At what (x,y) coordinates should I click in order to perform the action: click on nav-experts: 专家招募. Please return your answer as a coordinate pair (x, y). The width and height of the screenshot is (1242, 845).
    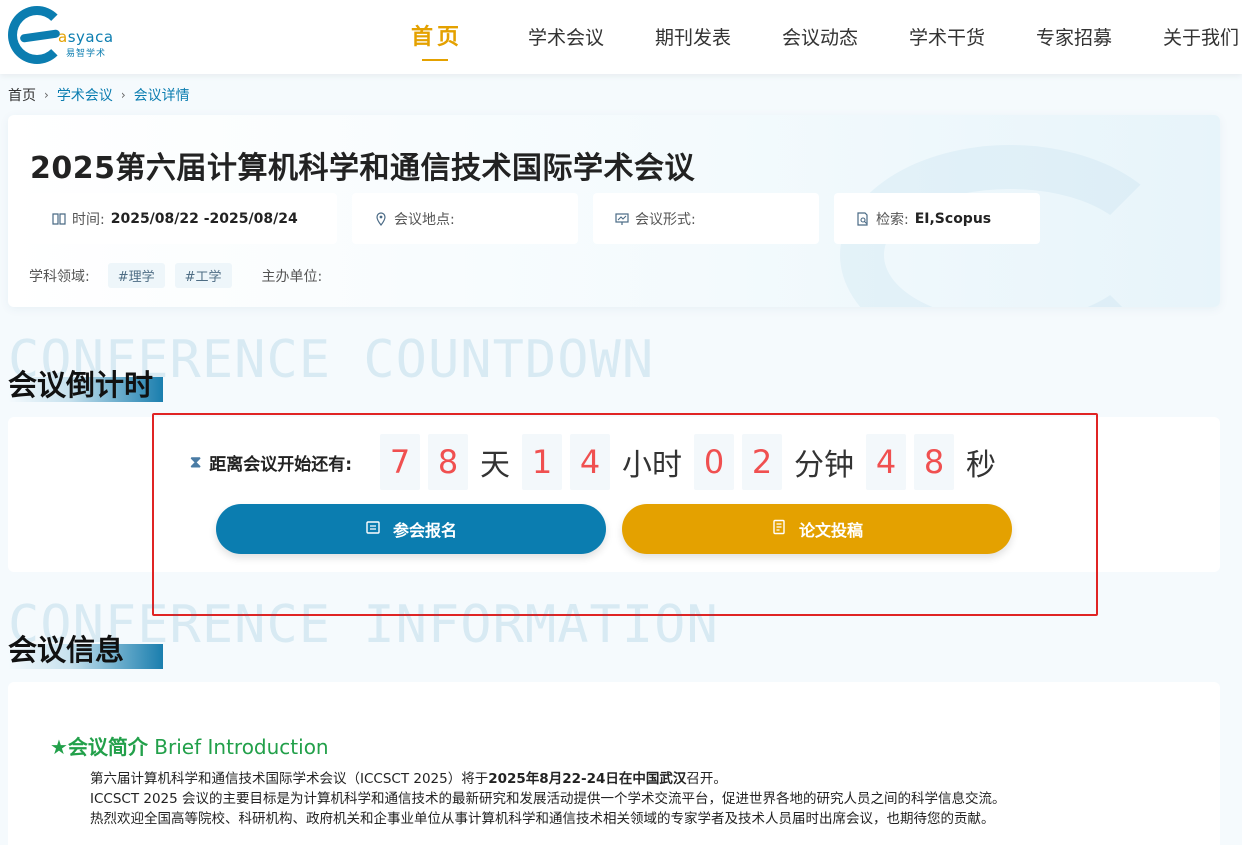
    Looking at the image, I should click on (1074, 37).